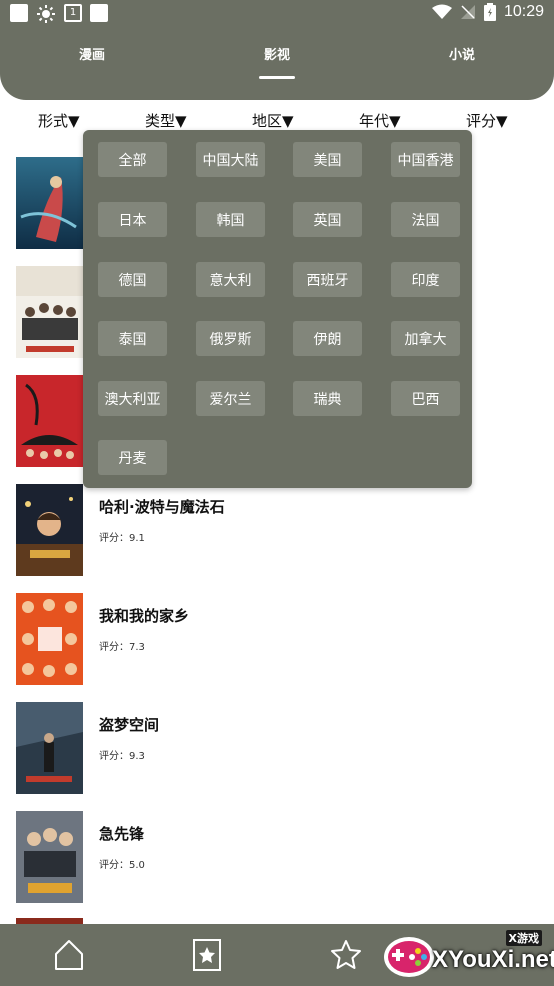 Image resolution: width=554 pixels, height=986 pixels. What do you see at coordinates (467, 12) in the screenshot?
I see `no-signal-icon` at bounding box center [467, 12].